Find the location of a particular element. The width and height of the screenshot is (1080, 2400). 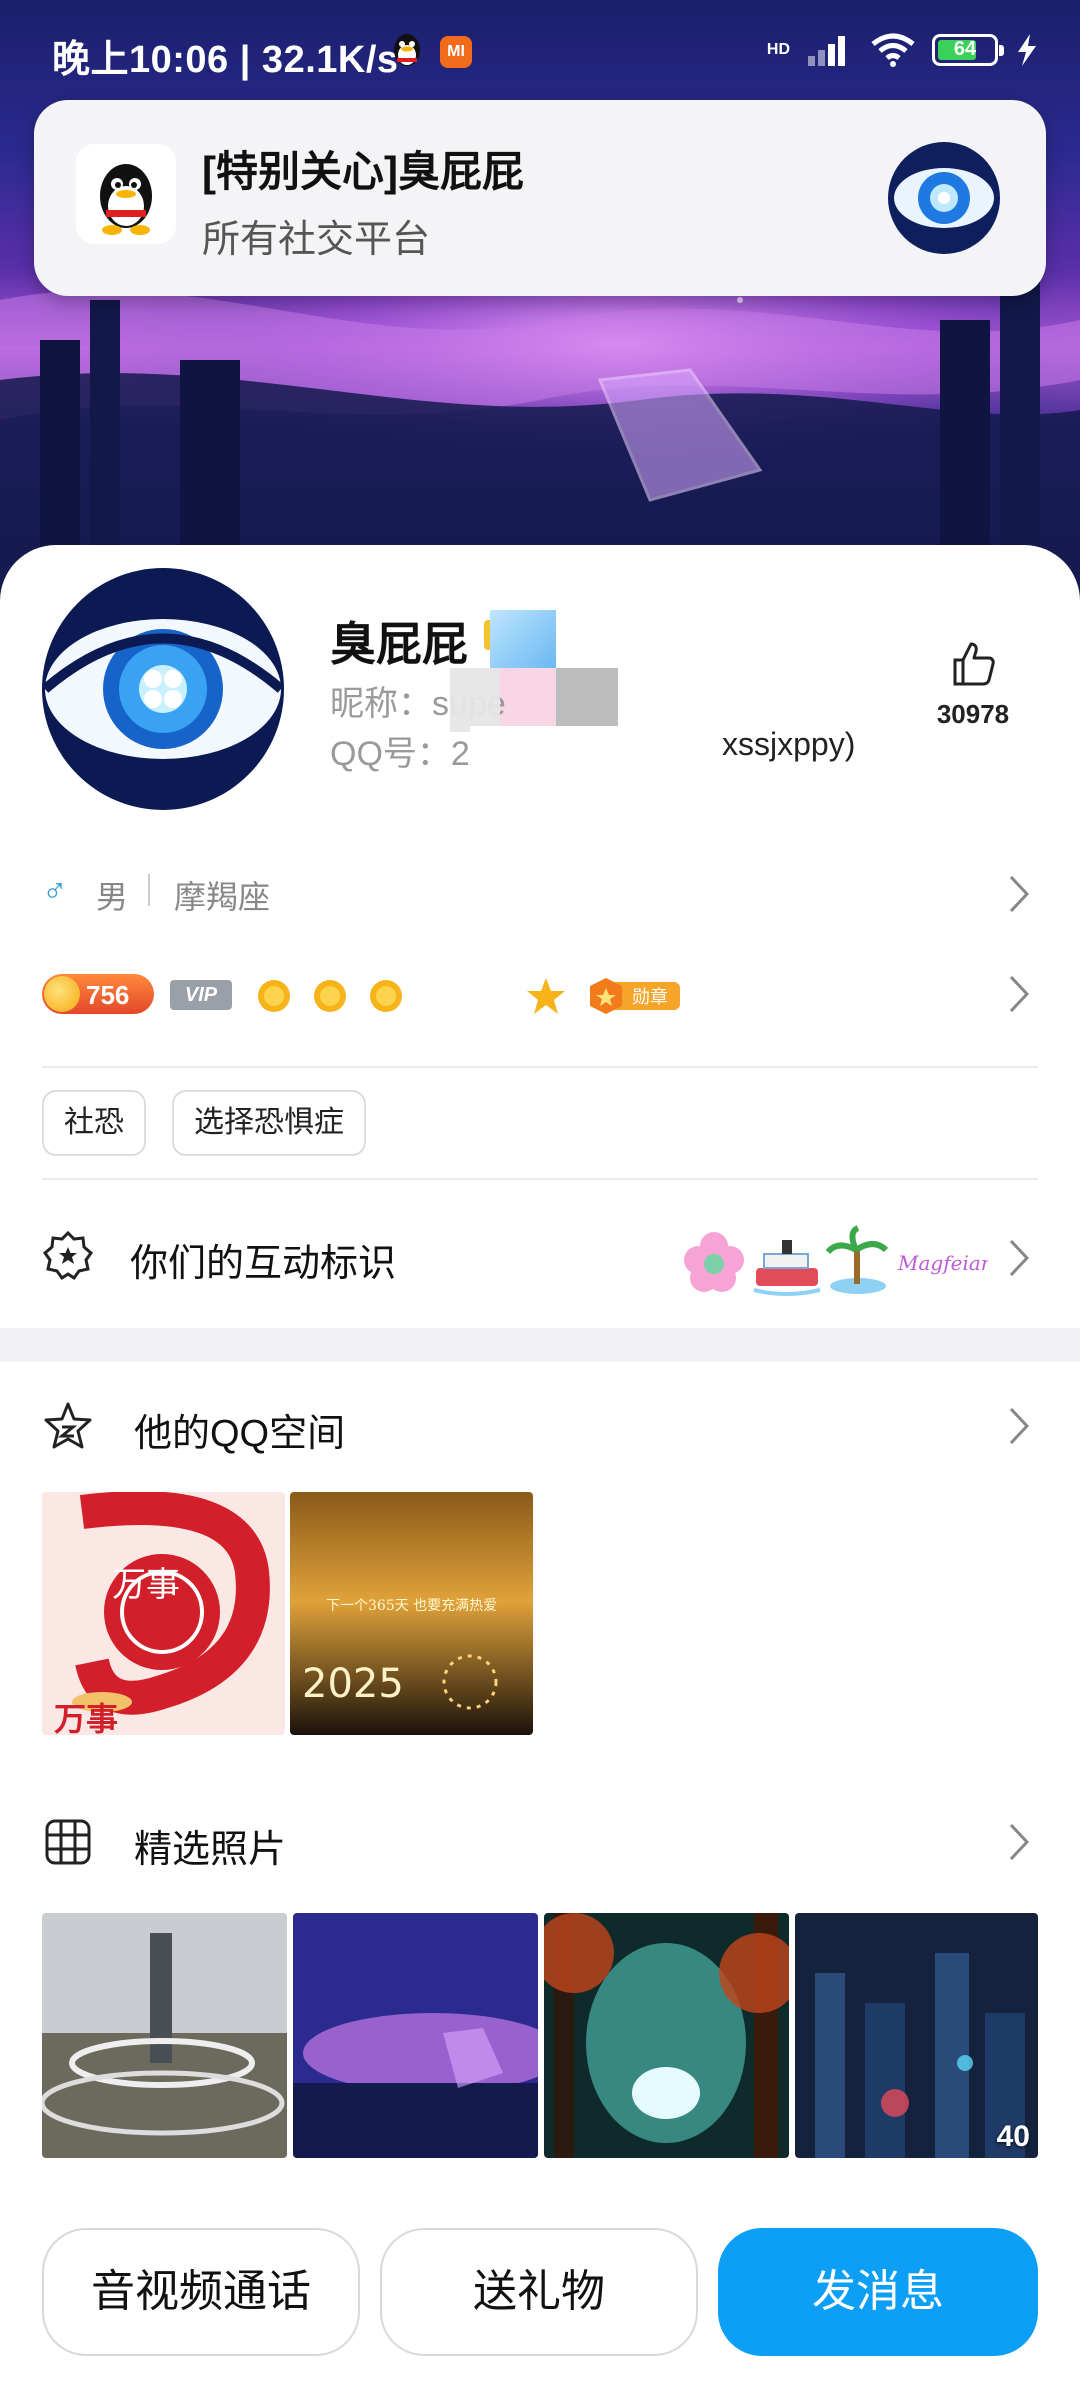

qzone-thumb-text: 万事 is located at coordinates (146, 1585).